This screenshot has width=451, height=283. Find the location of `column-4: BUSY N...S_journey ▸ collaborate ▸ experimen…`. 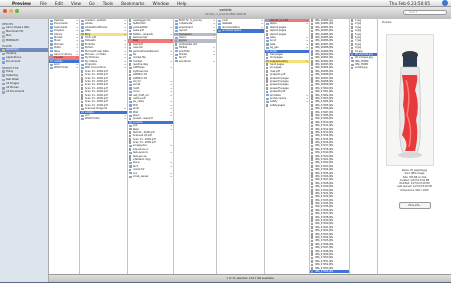

column-4: BUSY N...S_journey ▸ collaborate ▸ experimen… is located at coordinates (195, 146).